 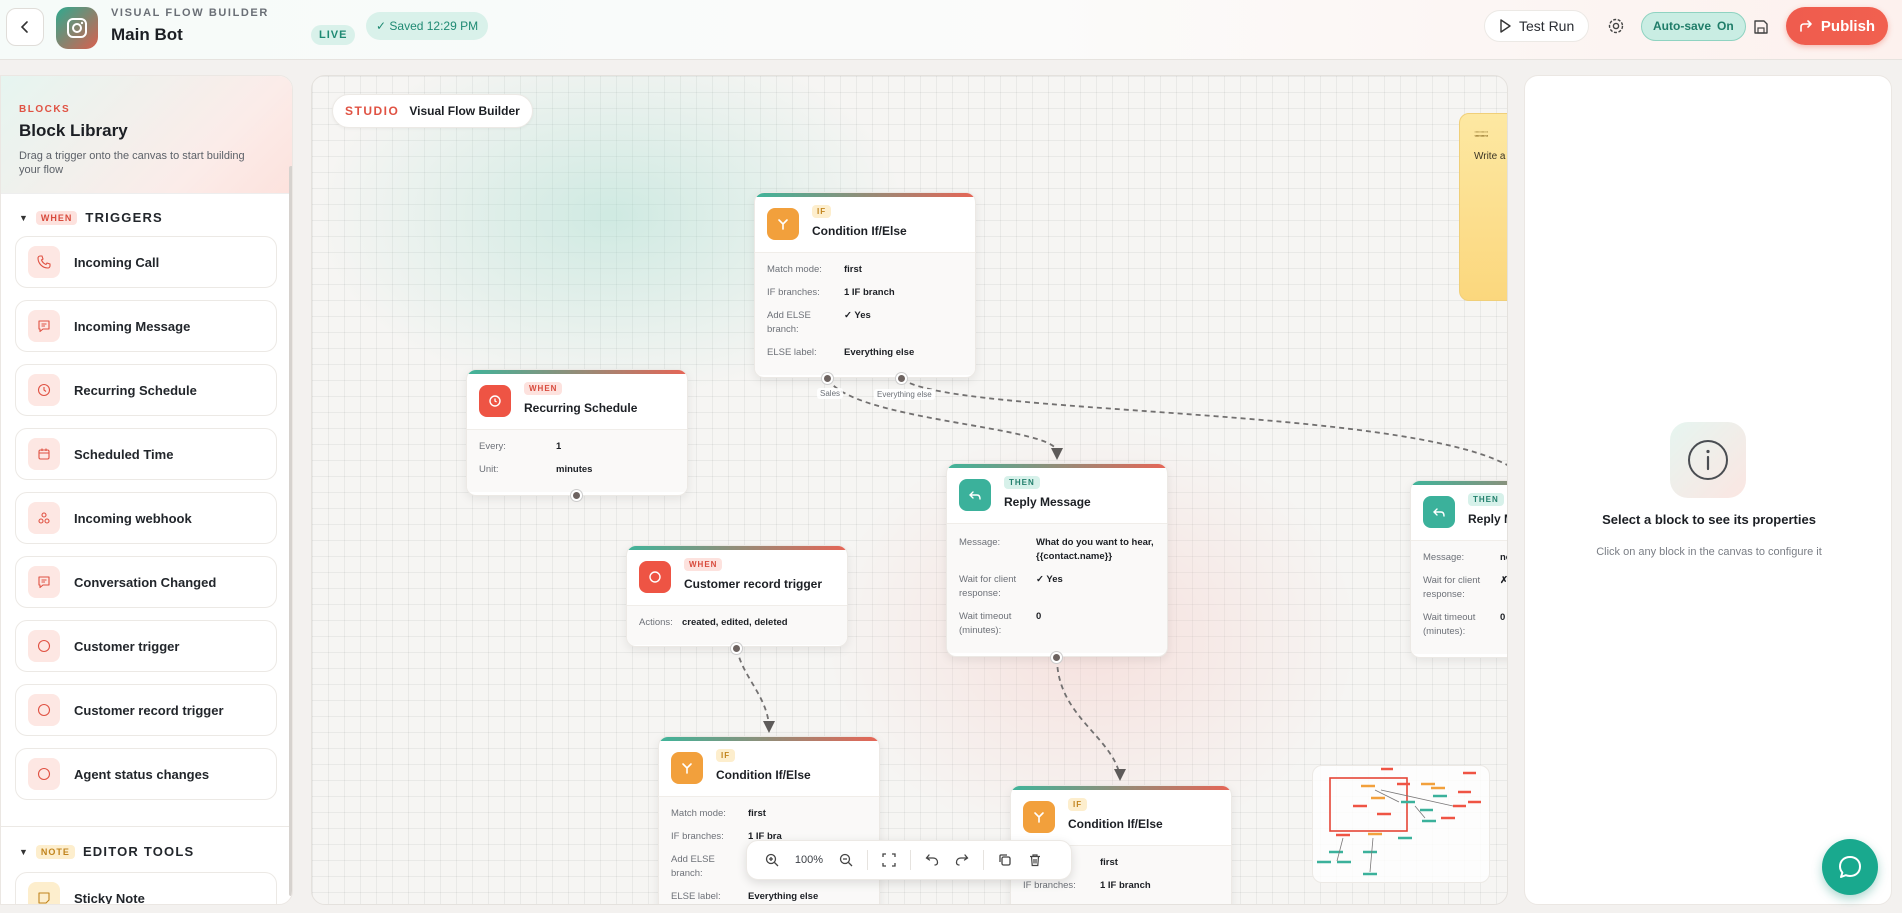 What do you see at coordinates (489, 469) in the screenshot?
I see `prop-key: Unit:` at bounding box center [489, 469].